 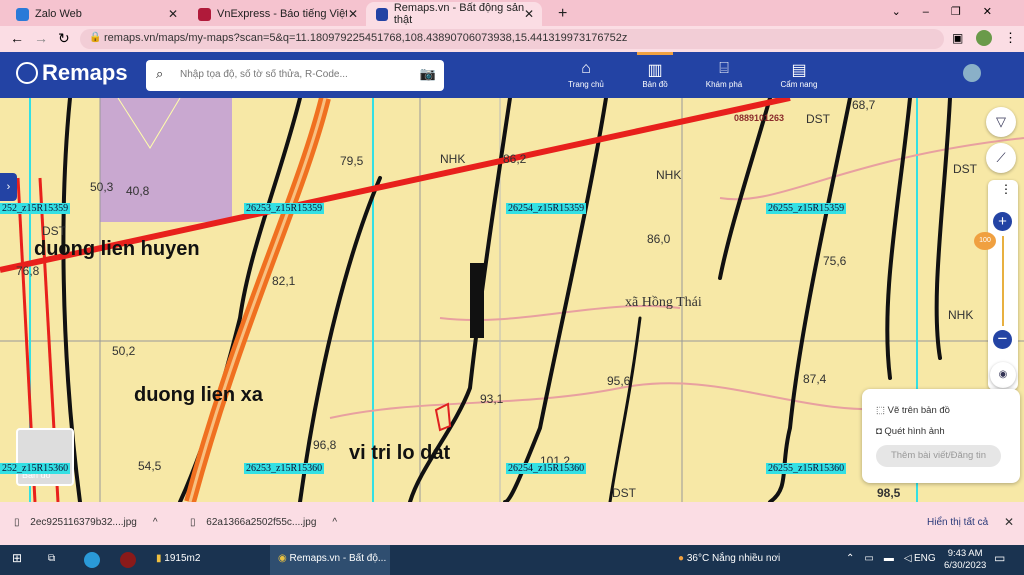 I want to click on folder-label: 1915m2, so click(x=182, y=558).